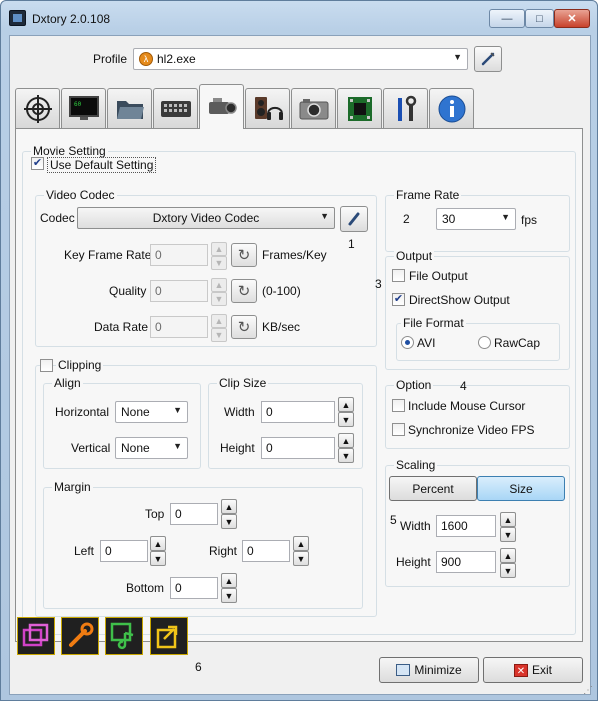 This screenshot has height=701, width=598. Describe the element at coordinates (169, 636) in the screenshot. I see `export-window-button` at that location.